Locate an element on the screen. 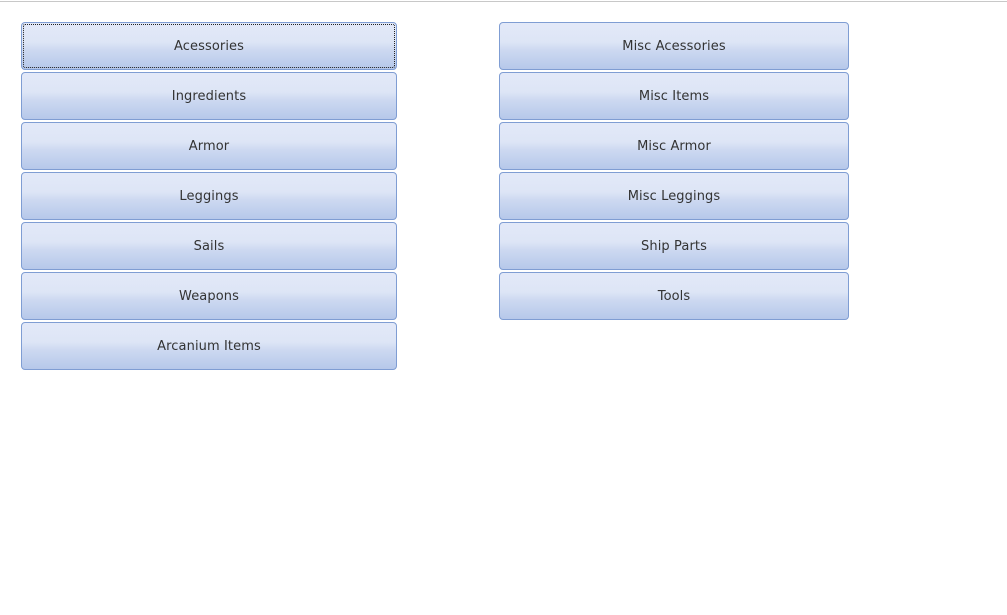  category-button-misc-leggings: Misc Leggings is located at coordinates (674, 196).